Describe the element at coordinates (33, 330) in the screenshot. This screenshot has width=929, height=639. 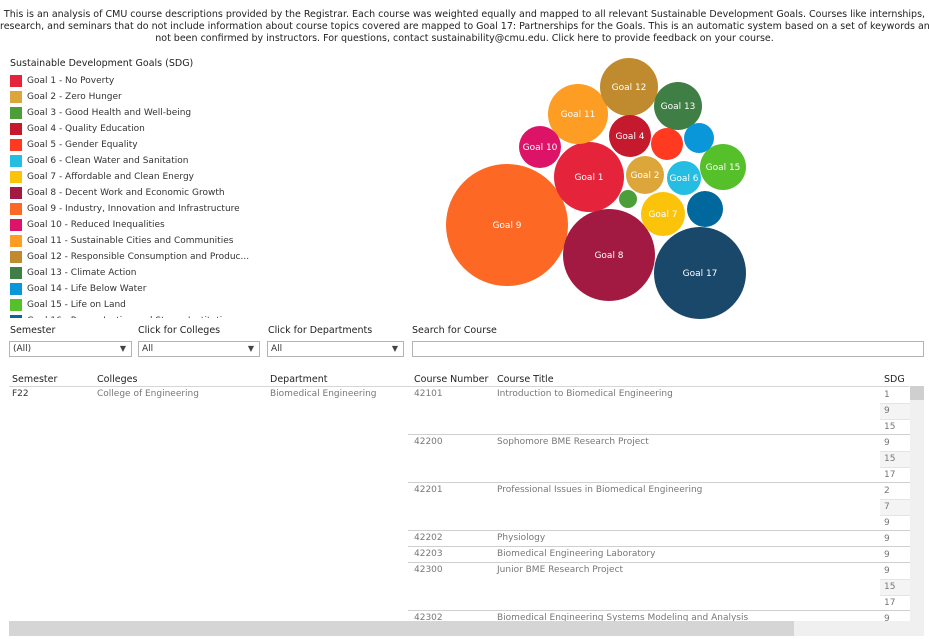
I see `semester-filter-label: Semester` at that location.